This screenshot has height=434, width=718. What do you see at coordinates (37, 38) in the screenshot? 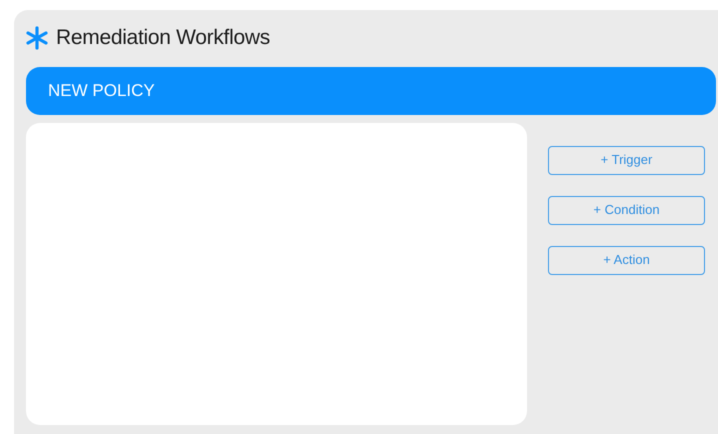
I see `asterisk-icon` at bounding box center [37, 38].